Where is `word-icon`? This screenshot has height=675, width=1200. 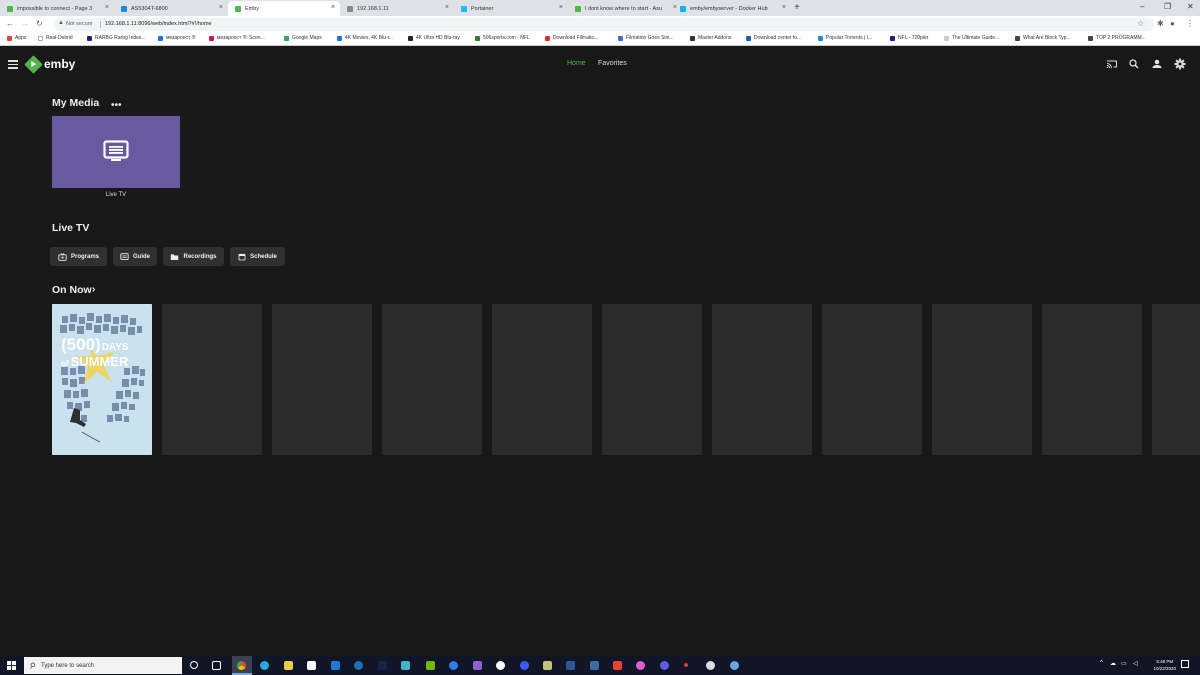 word-icon is located at coordinates (570, 665).